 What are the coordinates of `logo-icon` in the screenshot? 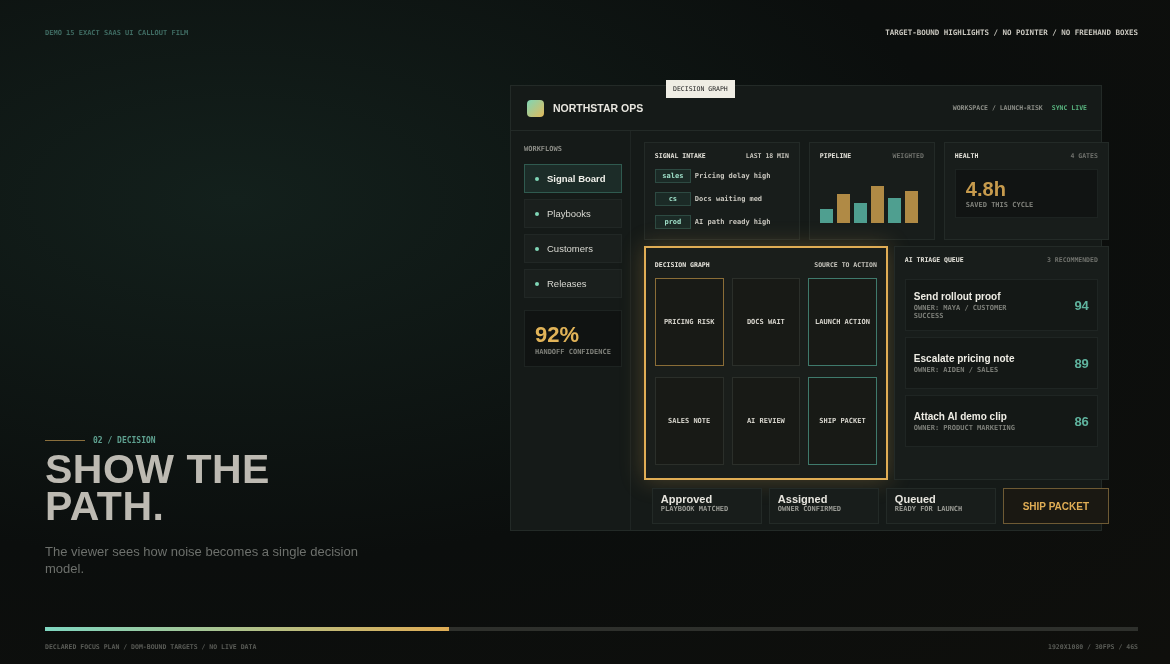 It's located at (535, 108).